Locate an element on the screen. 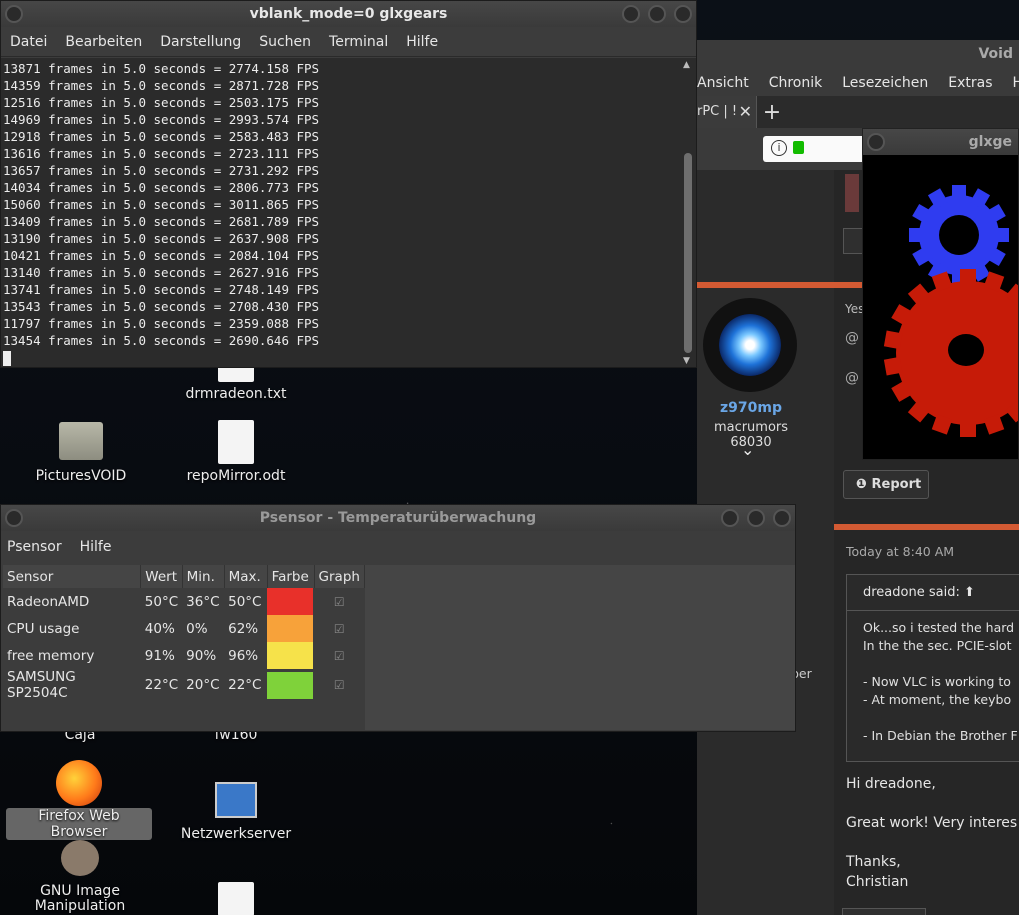 This screenshot has width=1019, height=915. menu-extras: Extras is located at coordinates (970, 83).